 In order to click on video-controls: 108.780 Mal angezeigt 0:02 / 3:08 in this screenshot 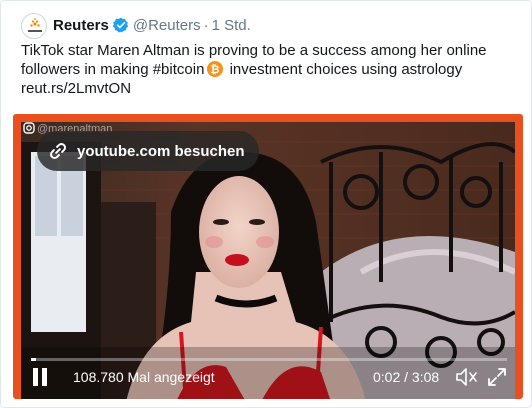, I will do `click(268, 380)`.